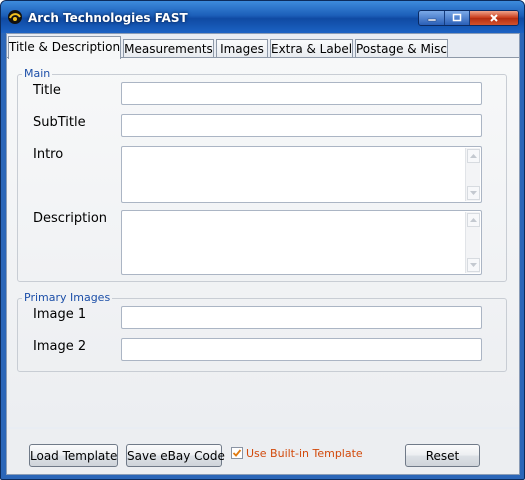  What do you see at coordinates (60, 314) in the screenshot?
I see `image1-label: Image 1` at bounding box center [60, 314].